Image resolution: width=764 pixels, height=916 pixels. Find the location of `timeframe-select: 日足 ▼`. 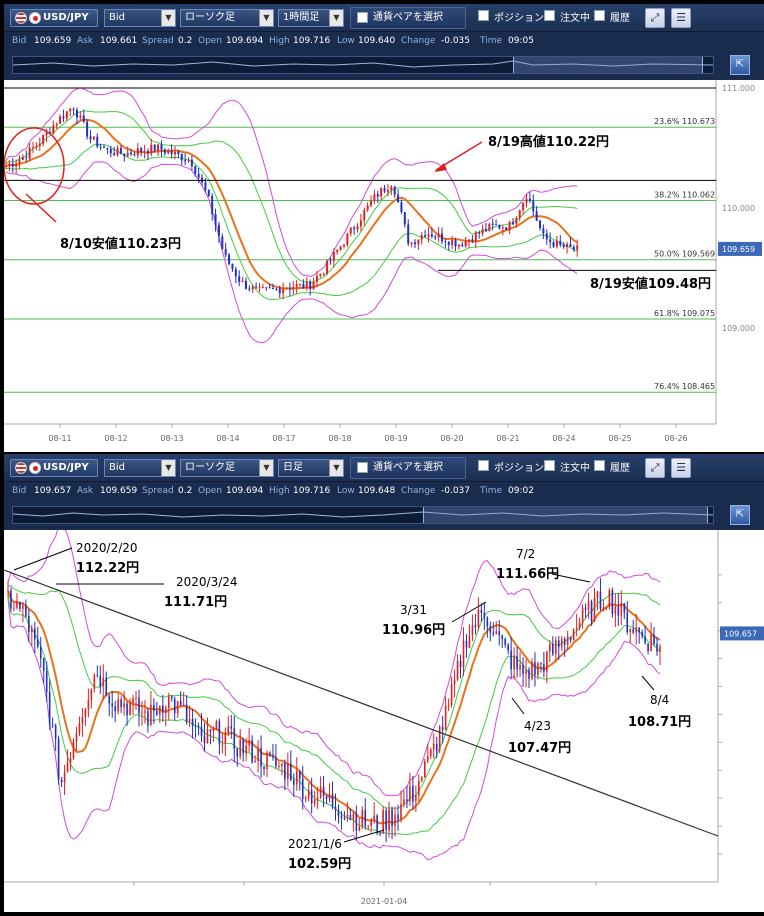

timeframe-select: 日足 ▼ is located at coordinates (311, 468).